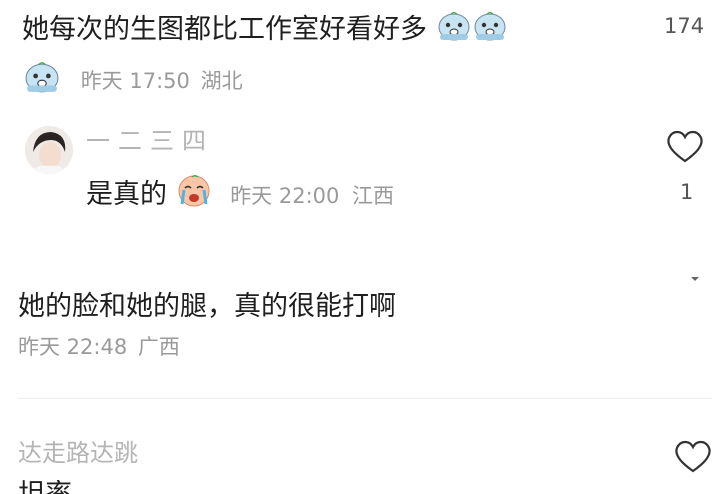 Image resolution: width=712 pixels, height=494 pixels. Describe the element at coordinates (158, 347) in the screenshot. I see `comment-location: 广西` at that location.